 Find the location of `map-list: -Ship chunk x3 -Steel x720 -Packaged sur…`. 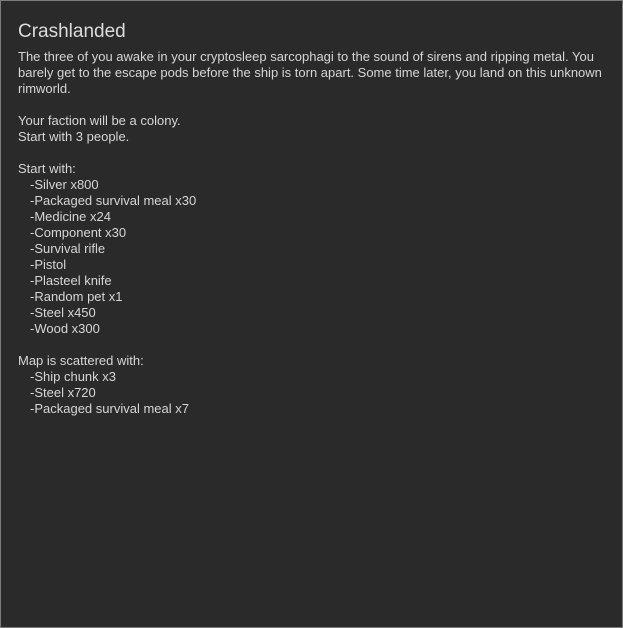

map-list: -Ship chunk x3 -Steel x720 -Packaged sur… is located at coordinates (313, 393).